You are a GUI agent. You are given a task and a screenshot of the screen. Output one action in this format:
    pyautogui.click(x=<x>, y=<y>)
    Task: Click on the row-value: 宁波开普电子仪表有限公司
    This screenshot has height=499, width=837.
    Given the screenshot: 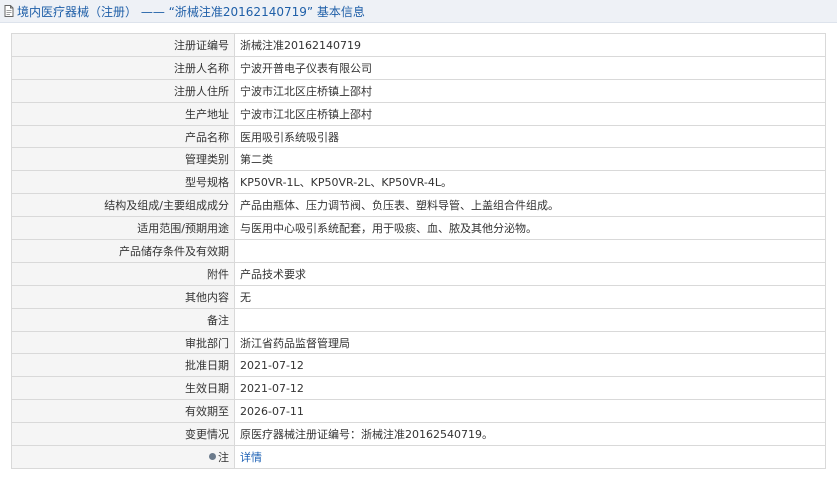 What is the action you would take?
    pyautogui.click(x=530, y=67)
    